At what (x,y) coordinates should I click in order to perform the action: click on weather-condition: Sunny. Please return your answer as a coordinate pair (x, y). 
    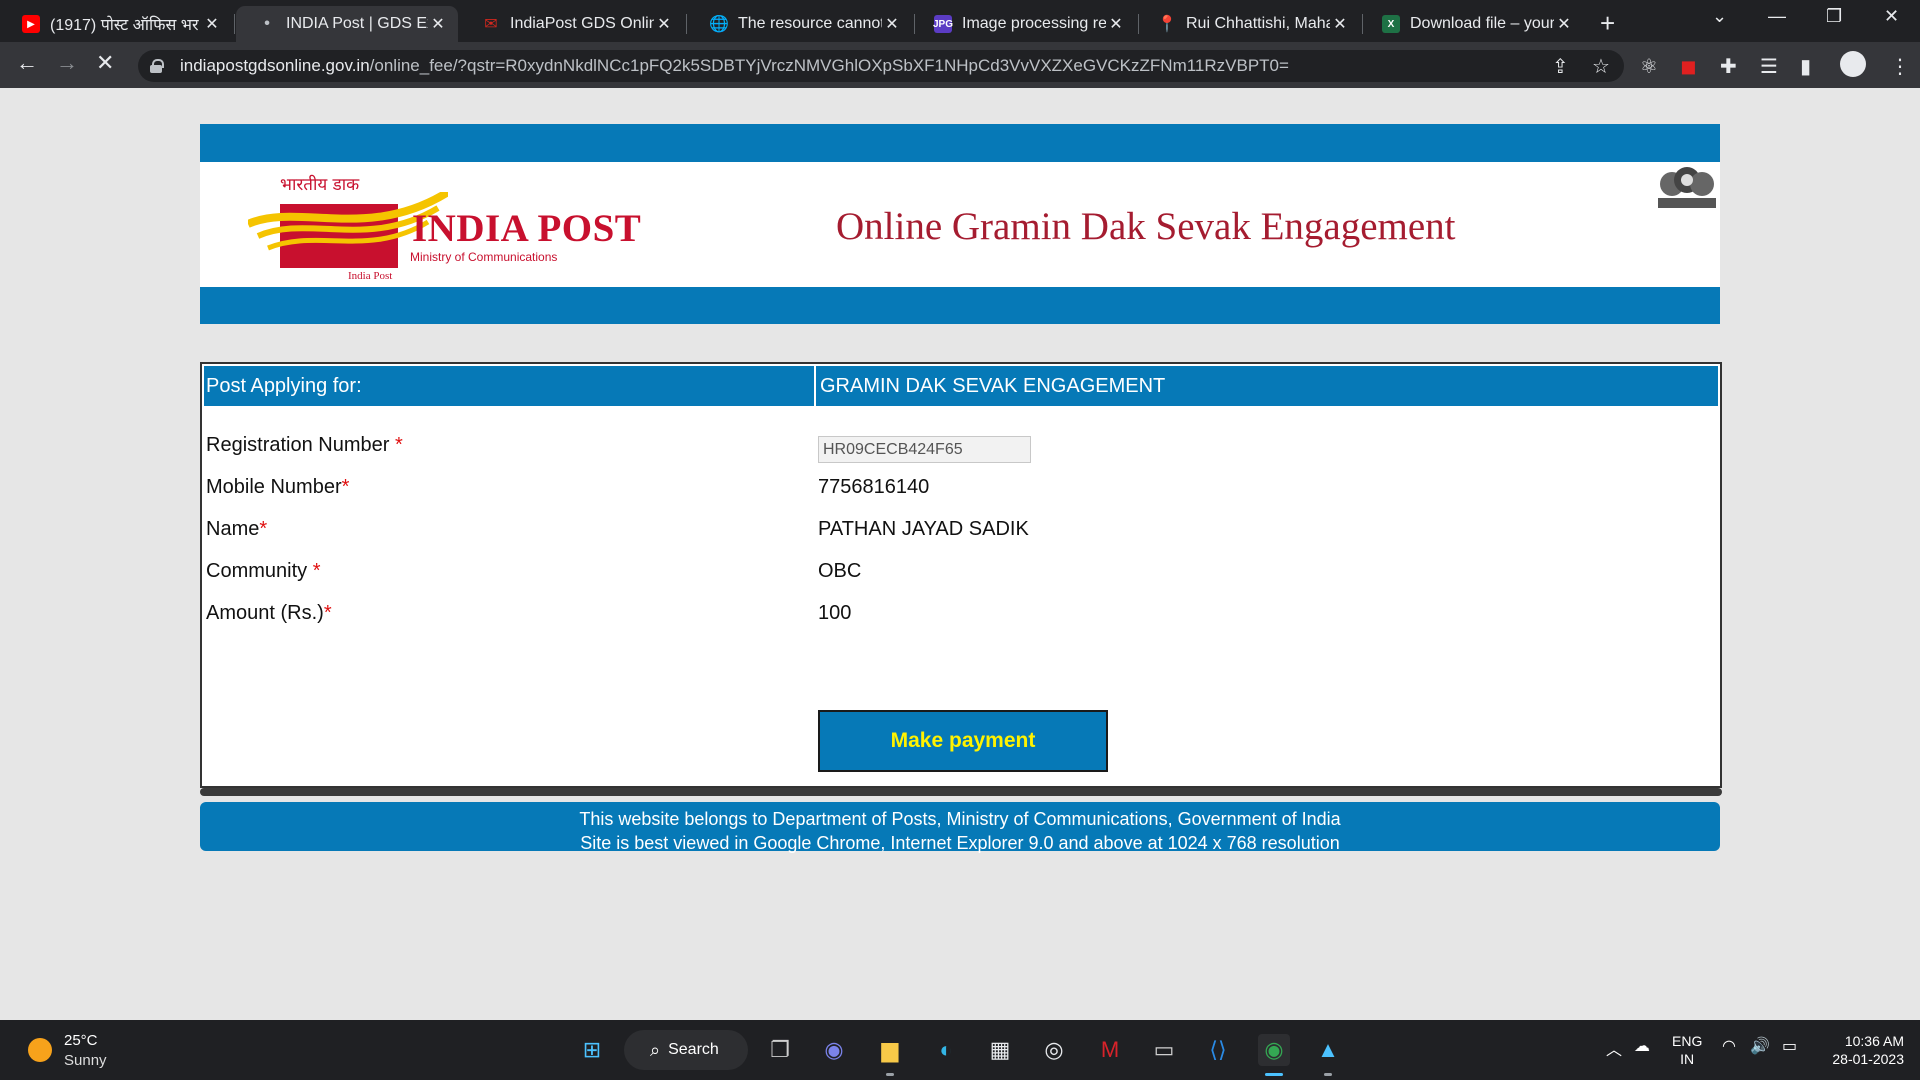
    Looking at the image, I should click on (85, 1060).